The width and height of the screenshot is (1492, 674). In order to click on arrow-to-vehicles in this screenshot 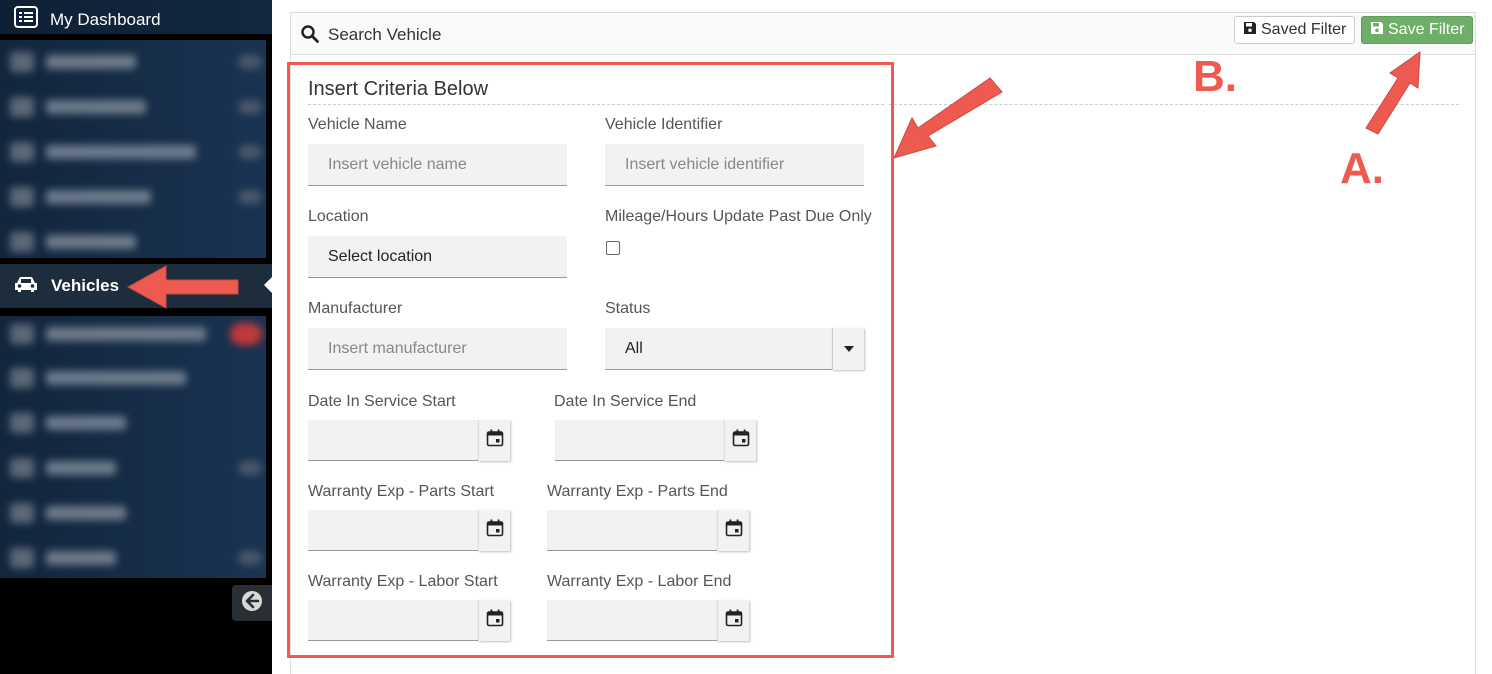, I will do `click(182, 287)`.